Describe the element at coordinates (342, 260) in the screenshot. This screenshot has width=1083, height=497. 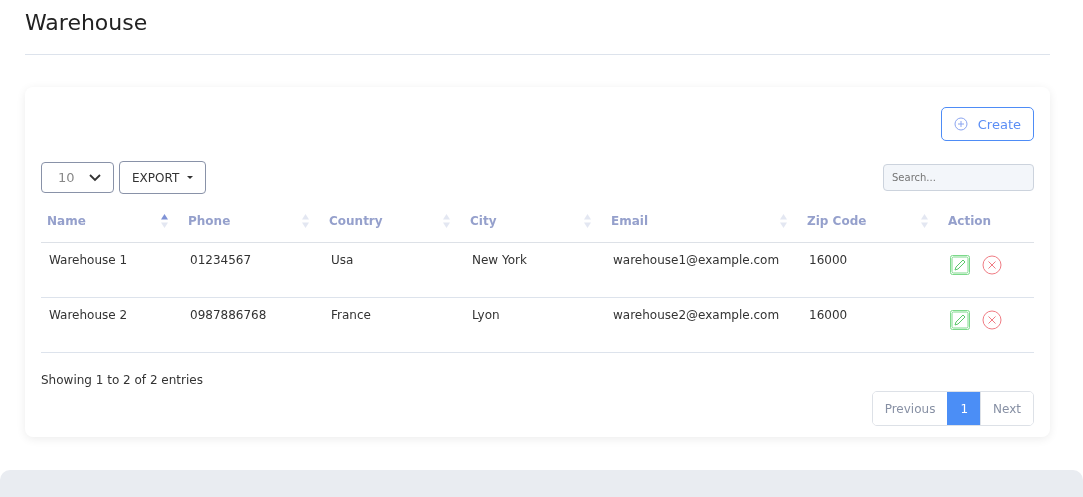
I see `table-cell: Usa` at that location.